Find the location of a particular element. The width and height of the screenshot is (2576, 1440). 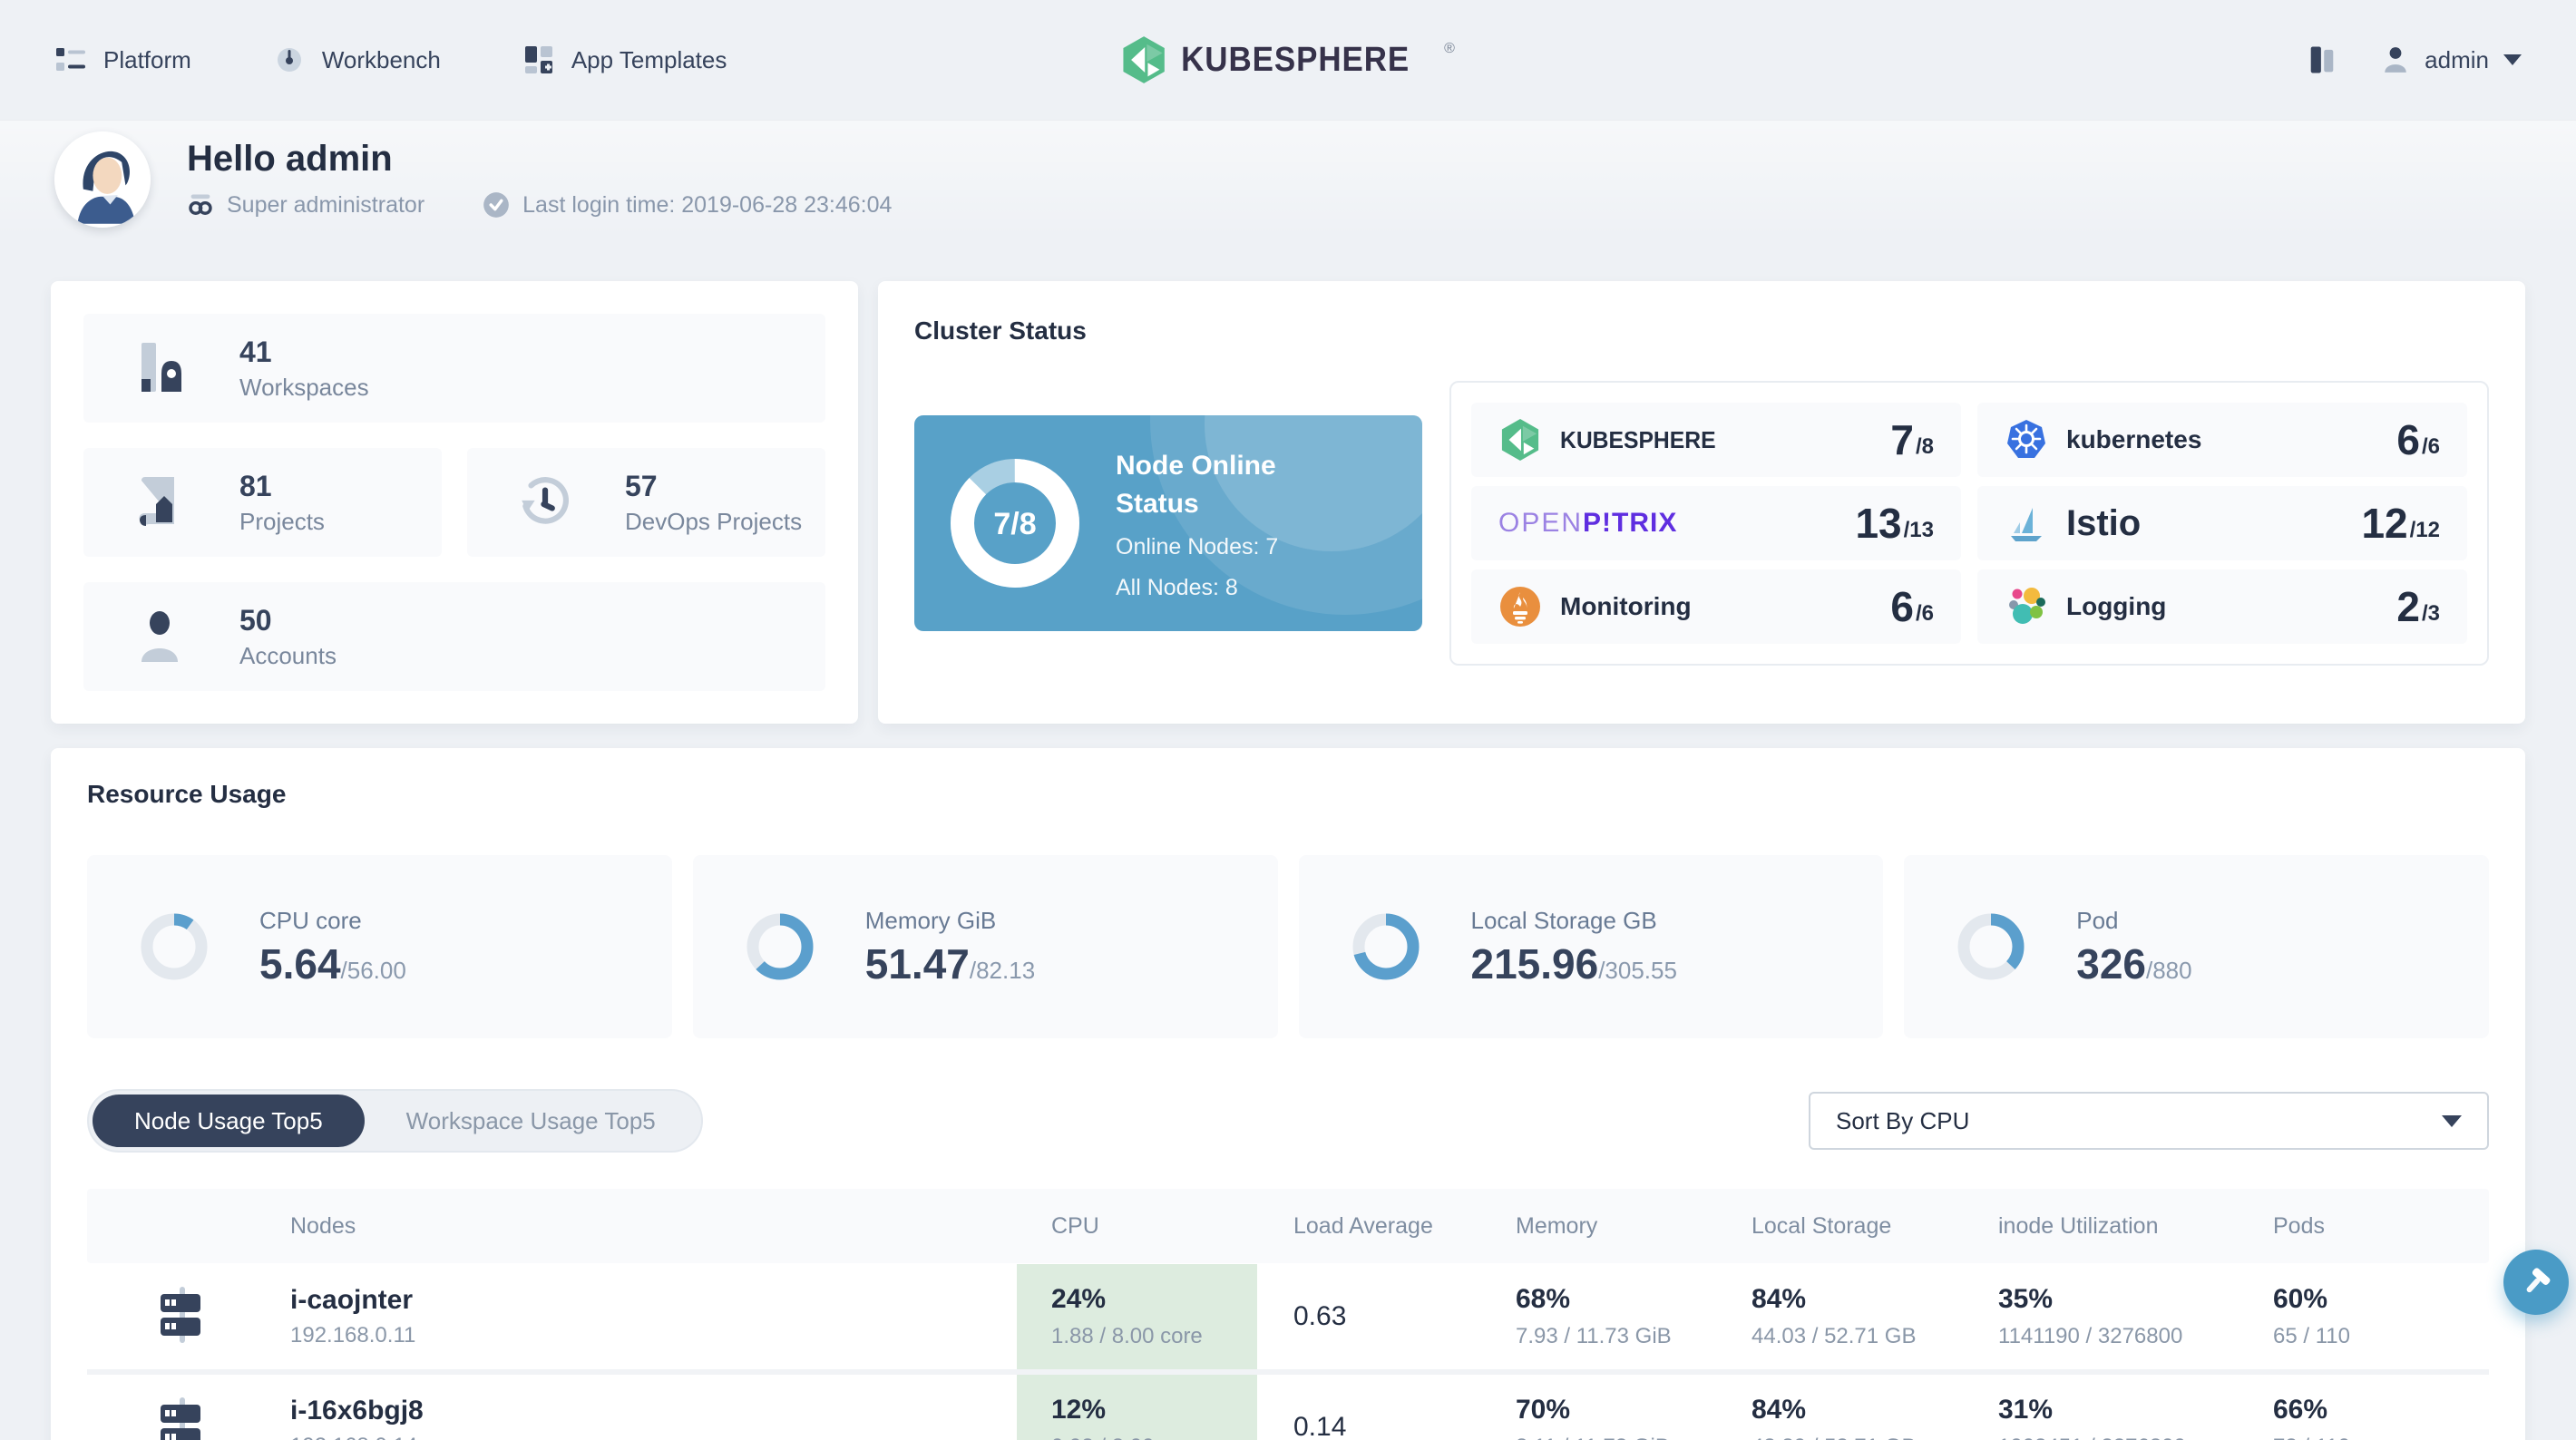

kubesphere-logo: KUBESPHERE ® is located at coordinates (1288, 59).